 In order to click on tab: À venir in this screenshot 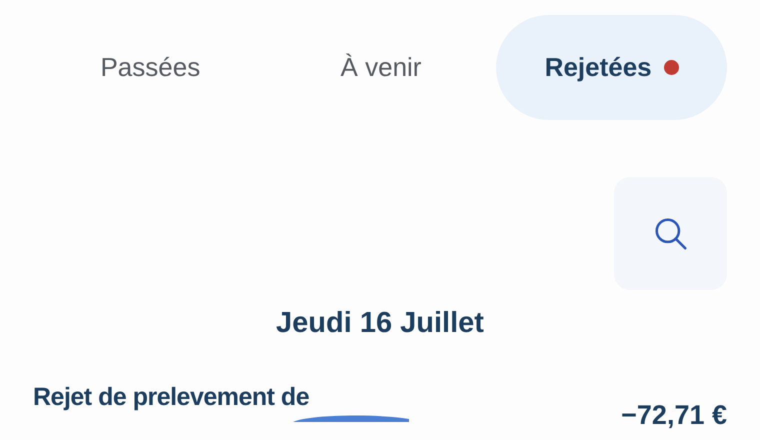, I will do `click(381, 67)`.